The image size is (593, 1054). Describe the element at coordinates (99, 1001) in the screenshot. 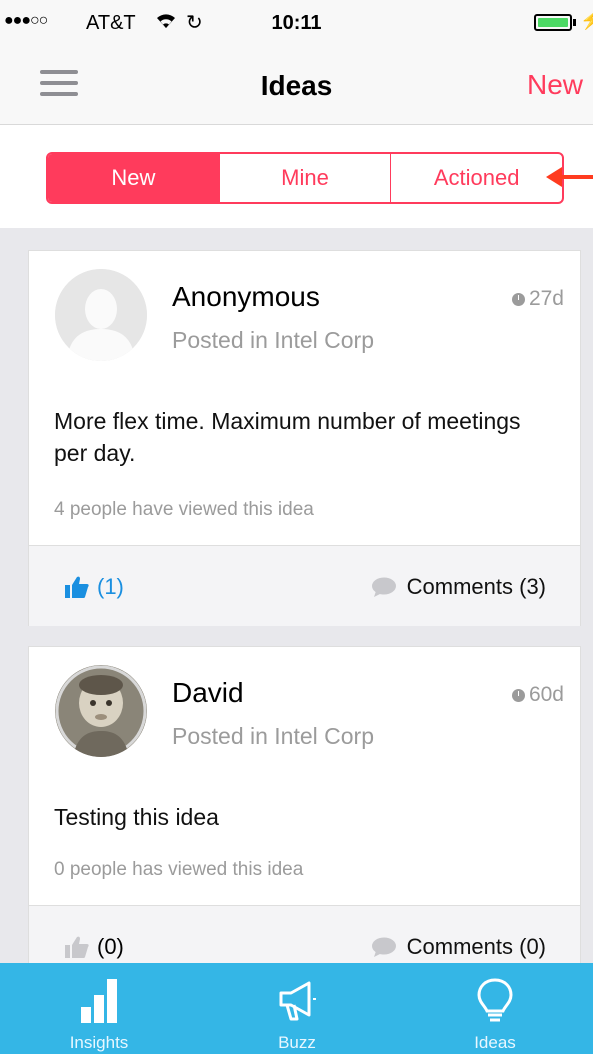

I see `bar-chart-icon` at that location.